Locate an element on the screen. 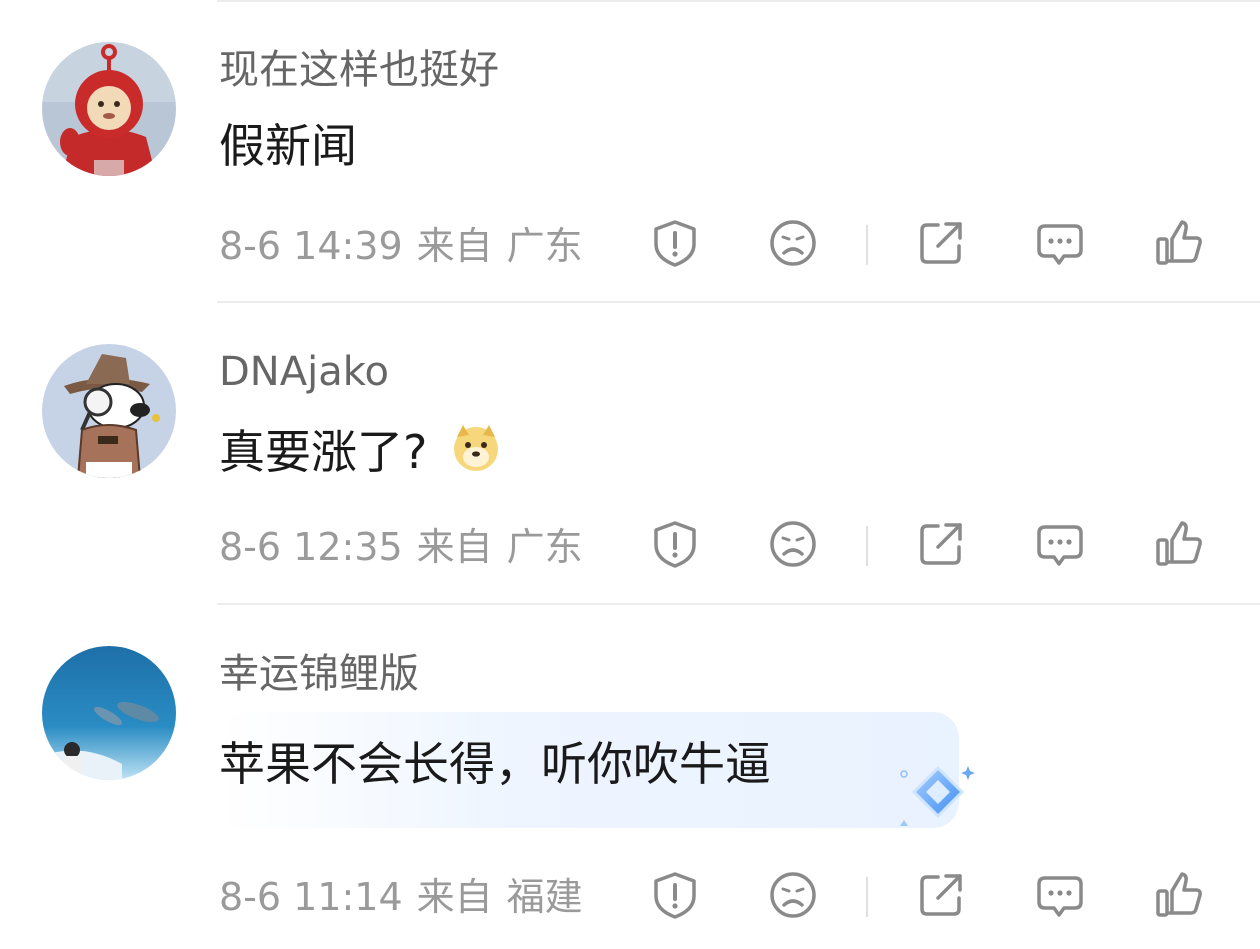 Image resolution: width=1260 pixels, height=949 pixels. comment-meta: 8-6 14:39 来自 广东 is located at coordinates (408, 246).